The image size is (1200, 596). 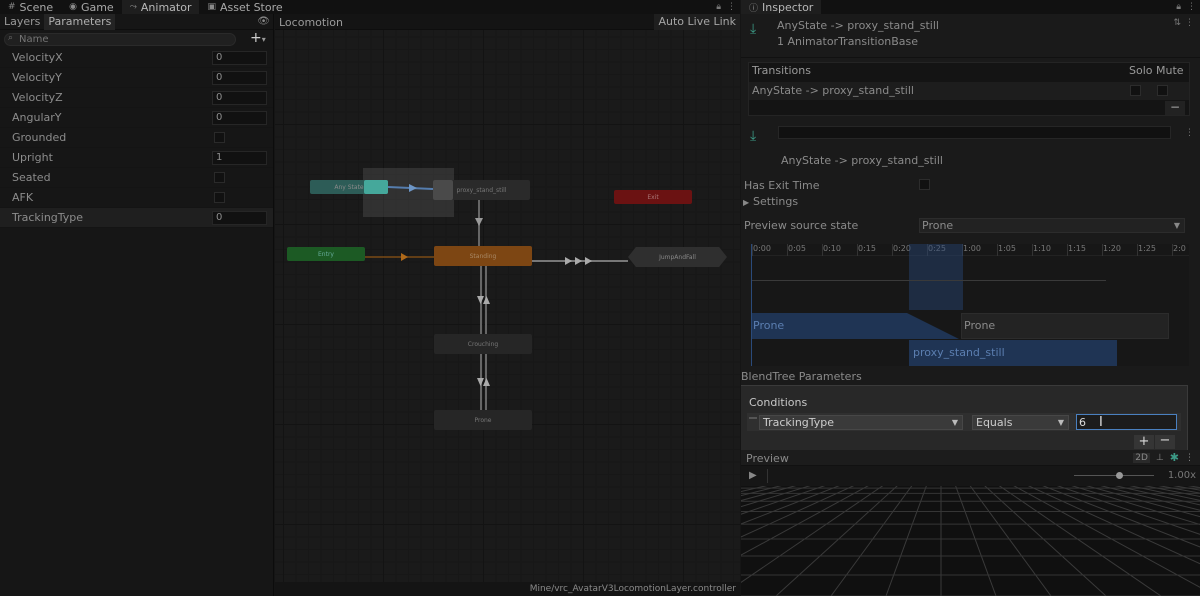 What do you see at coordinates (1052, 225) in the screenshot?
I see `preview-source-state-dropdown: Prone ▼` at bounding box center [1052, 225].